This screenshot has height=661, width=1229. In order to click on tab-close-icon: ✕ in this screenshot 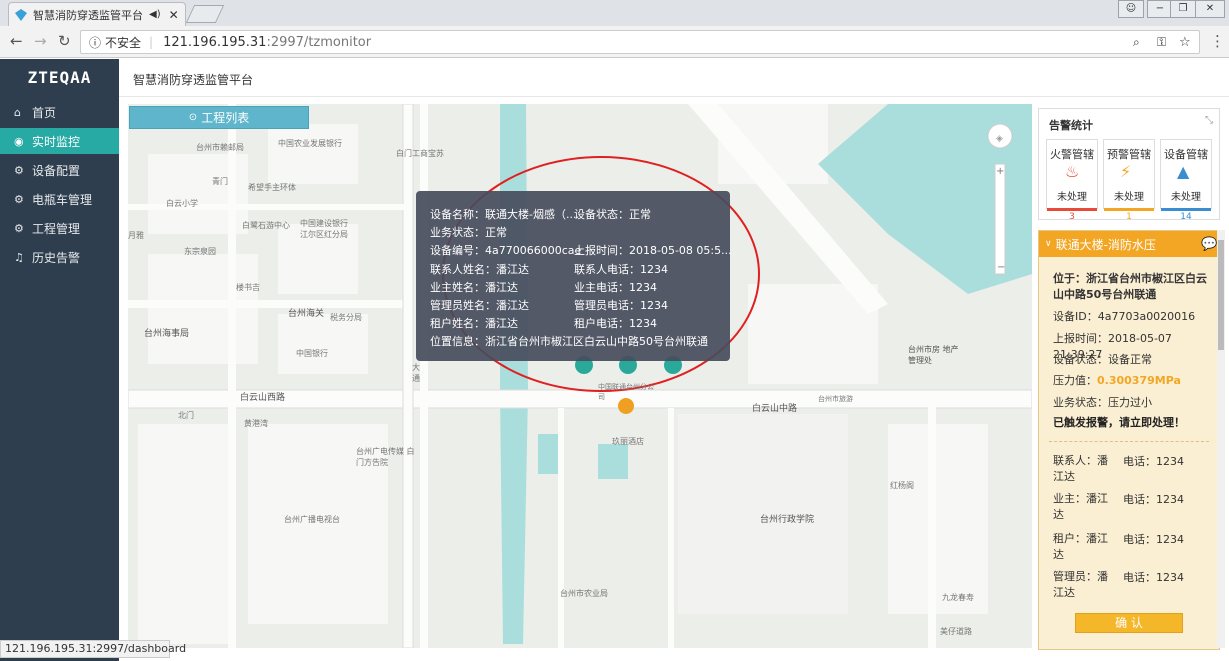, I will do `click(174, 15)`.